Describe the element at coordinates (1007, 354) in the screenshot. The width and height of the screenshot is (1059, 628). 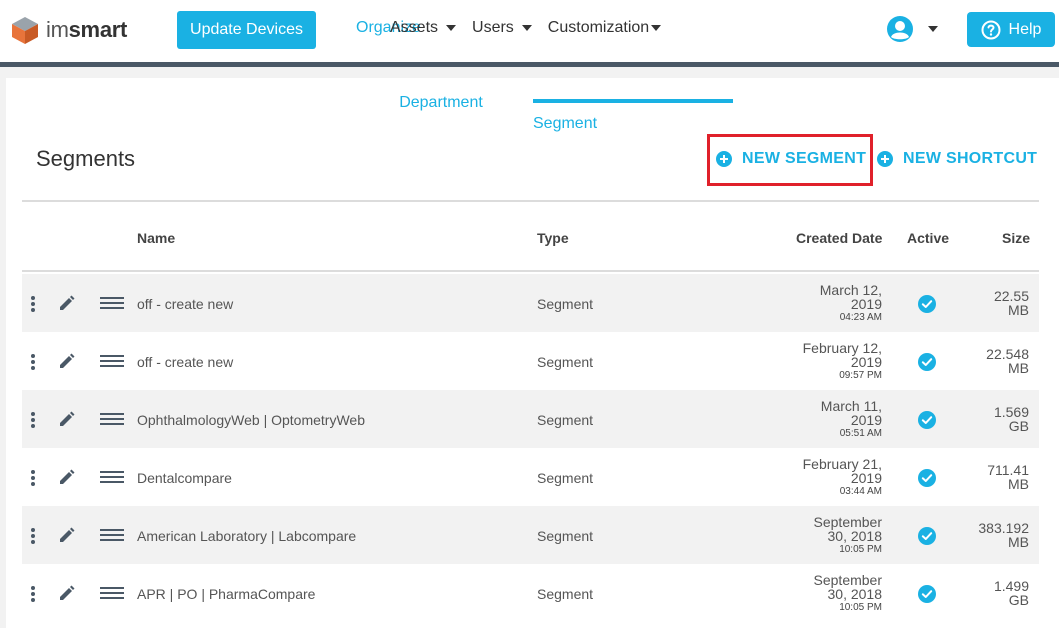
I see `row-size-value: 22.548` at that location.